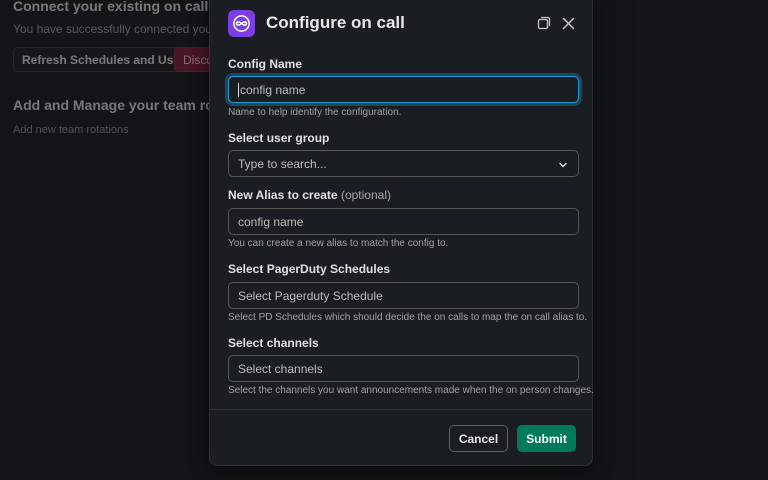 The width and height of the screenshot is (768, 480). What do you see at coordinates (401, 409) in the screenshot?
I see `footer-divider` at bounding box center [401, 409].